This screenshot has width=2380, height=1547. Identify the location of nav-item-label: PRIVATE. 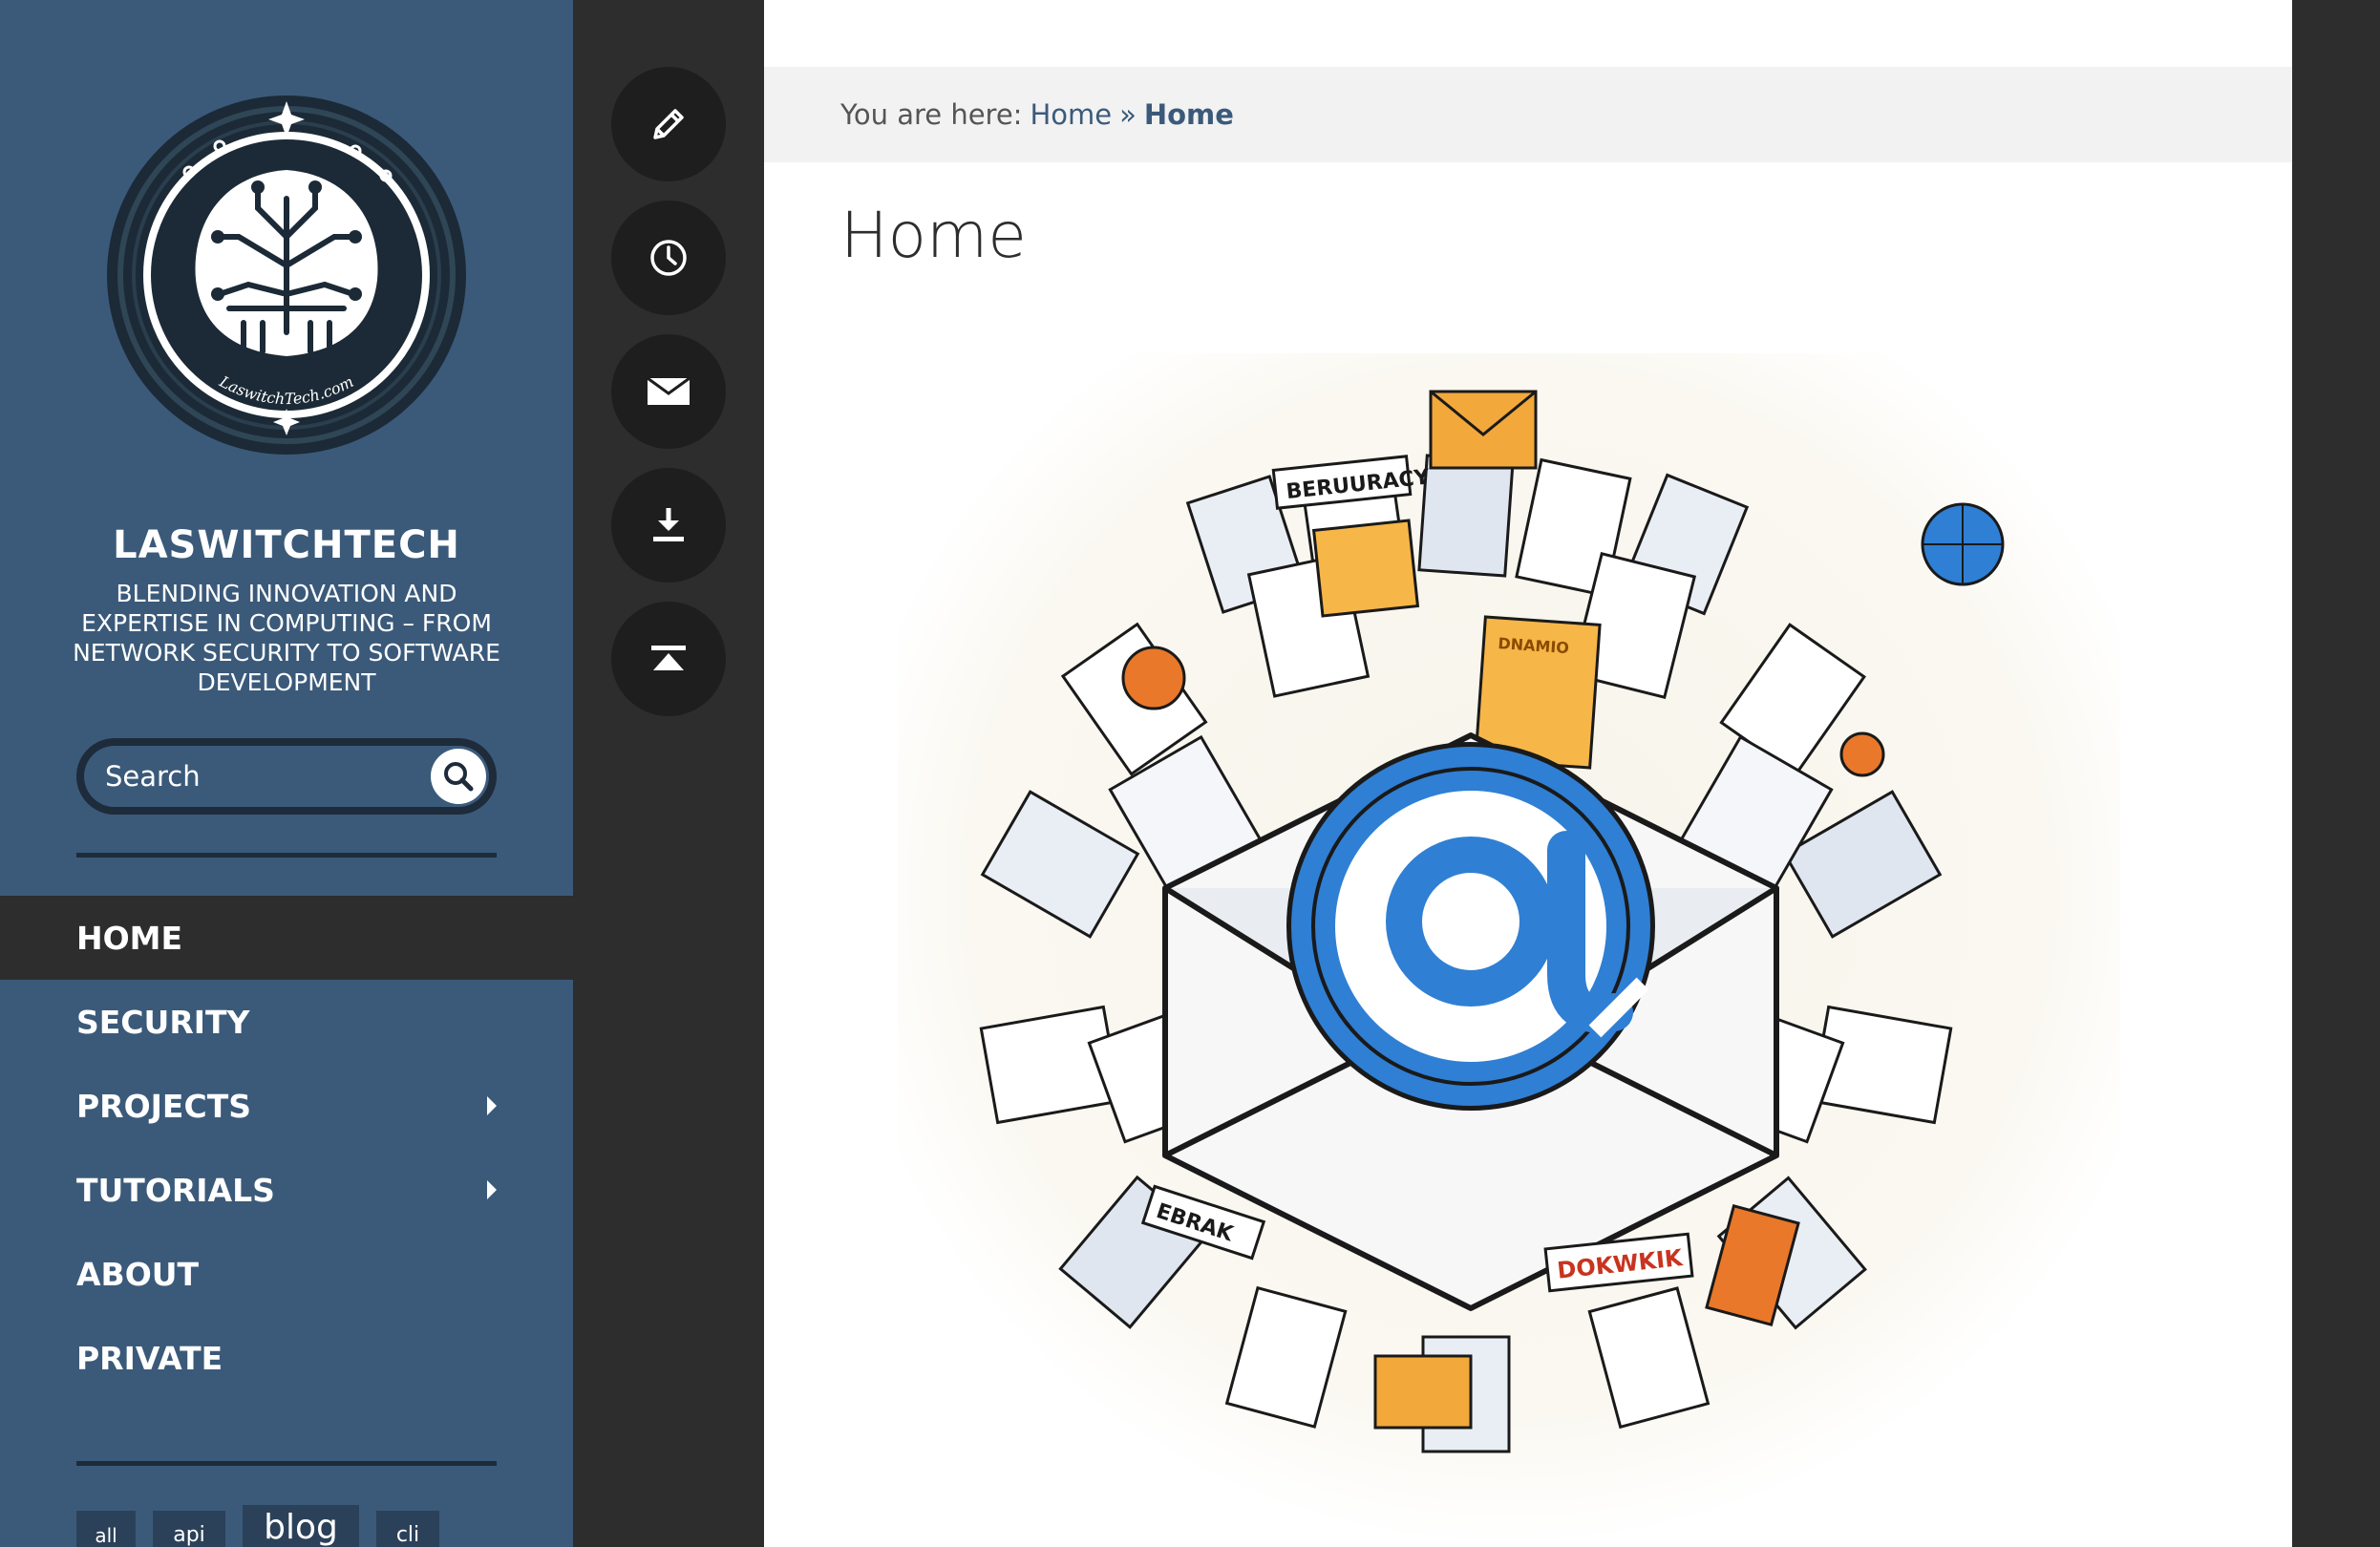
(149, 1358).